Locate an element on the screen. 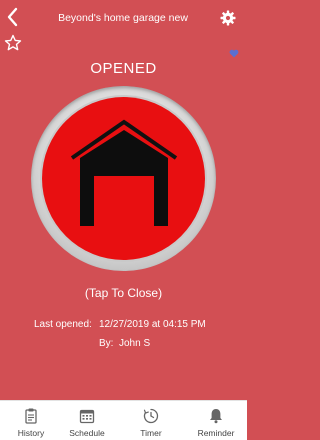 The image size is (320, 440). calendar-icon is located at coordinates (87, 416).